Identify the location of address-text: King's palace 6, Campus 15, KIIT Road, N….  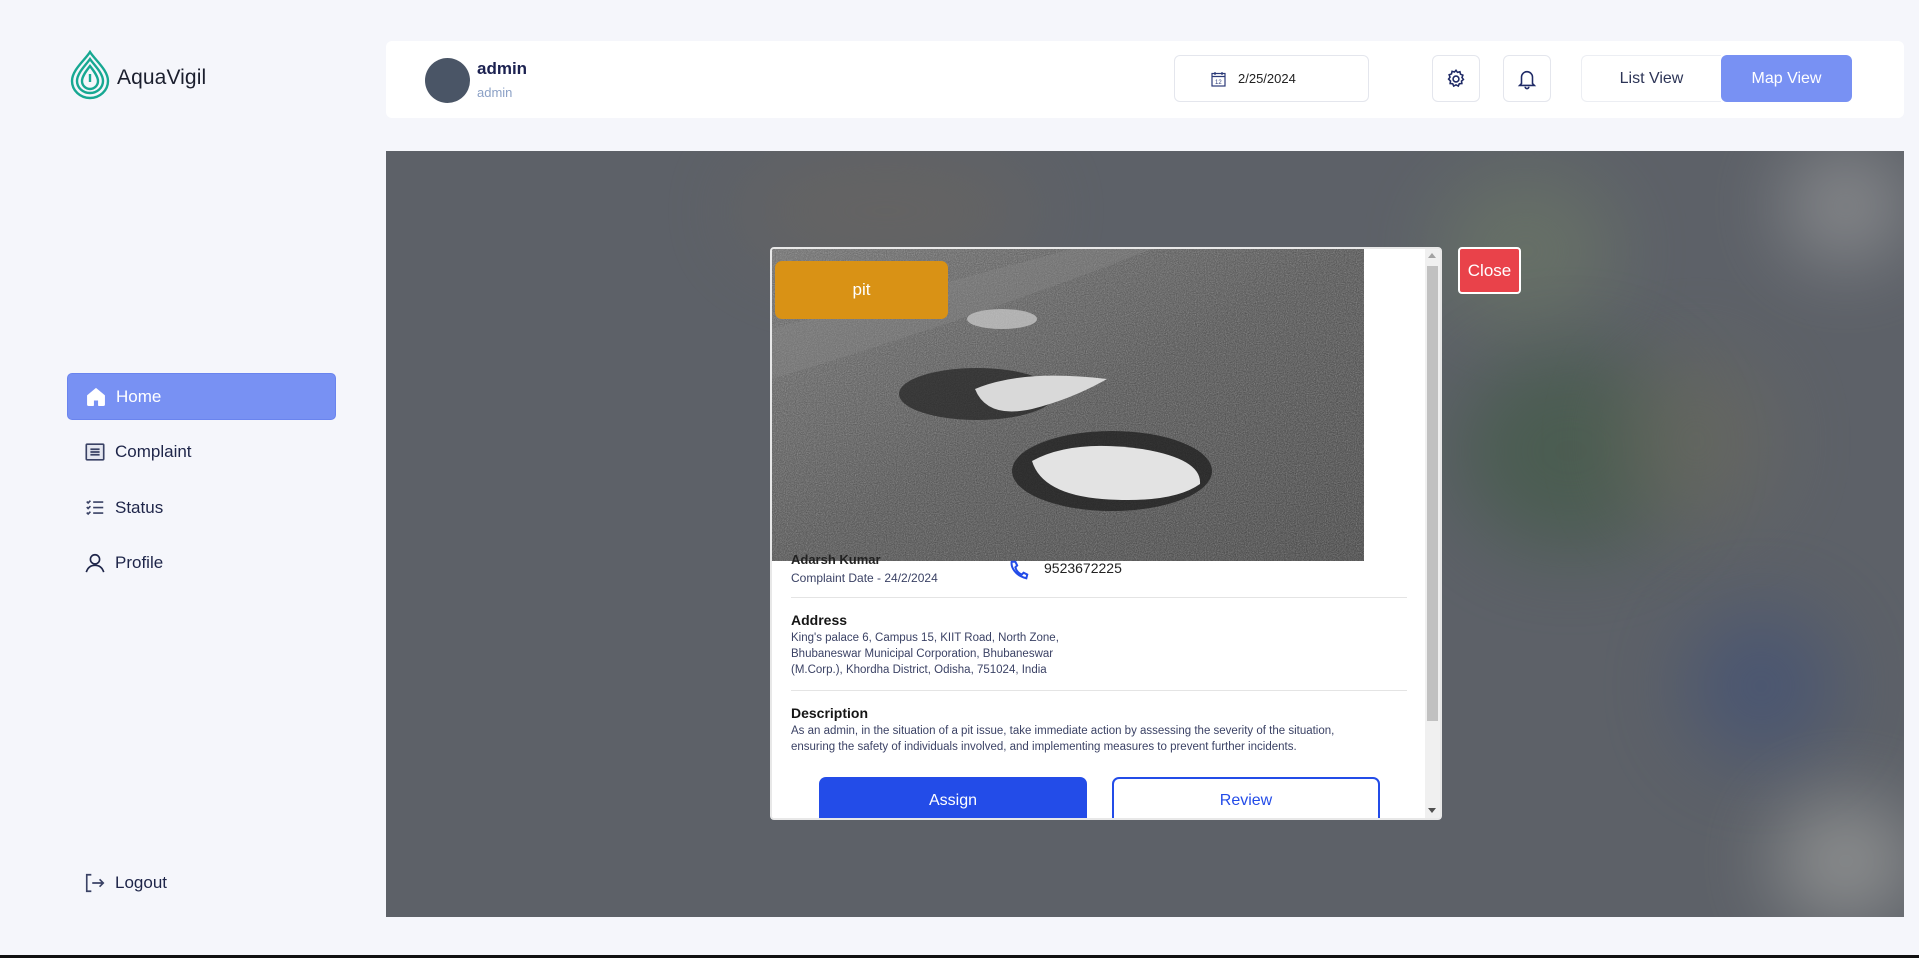
(925, 654).